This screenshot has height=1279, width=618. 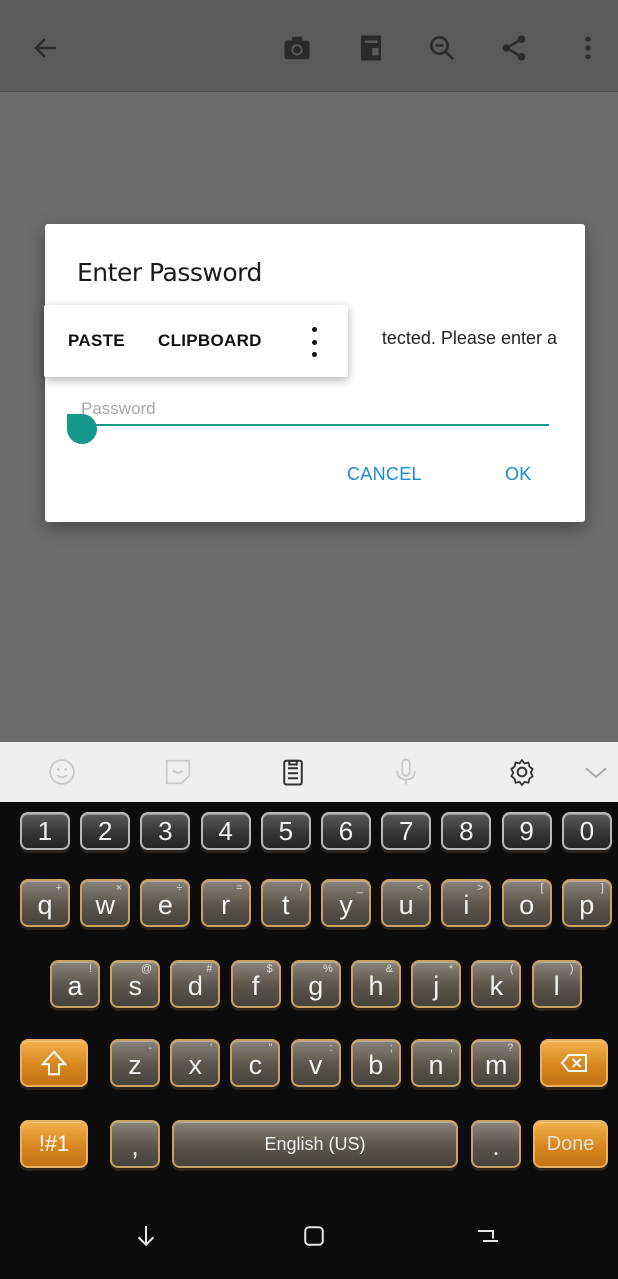 What do you see at coordinates (518, 474) in the screenshot?
I see `ok-button: OK` at bounding box center [518, 474].